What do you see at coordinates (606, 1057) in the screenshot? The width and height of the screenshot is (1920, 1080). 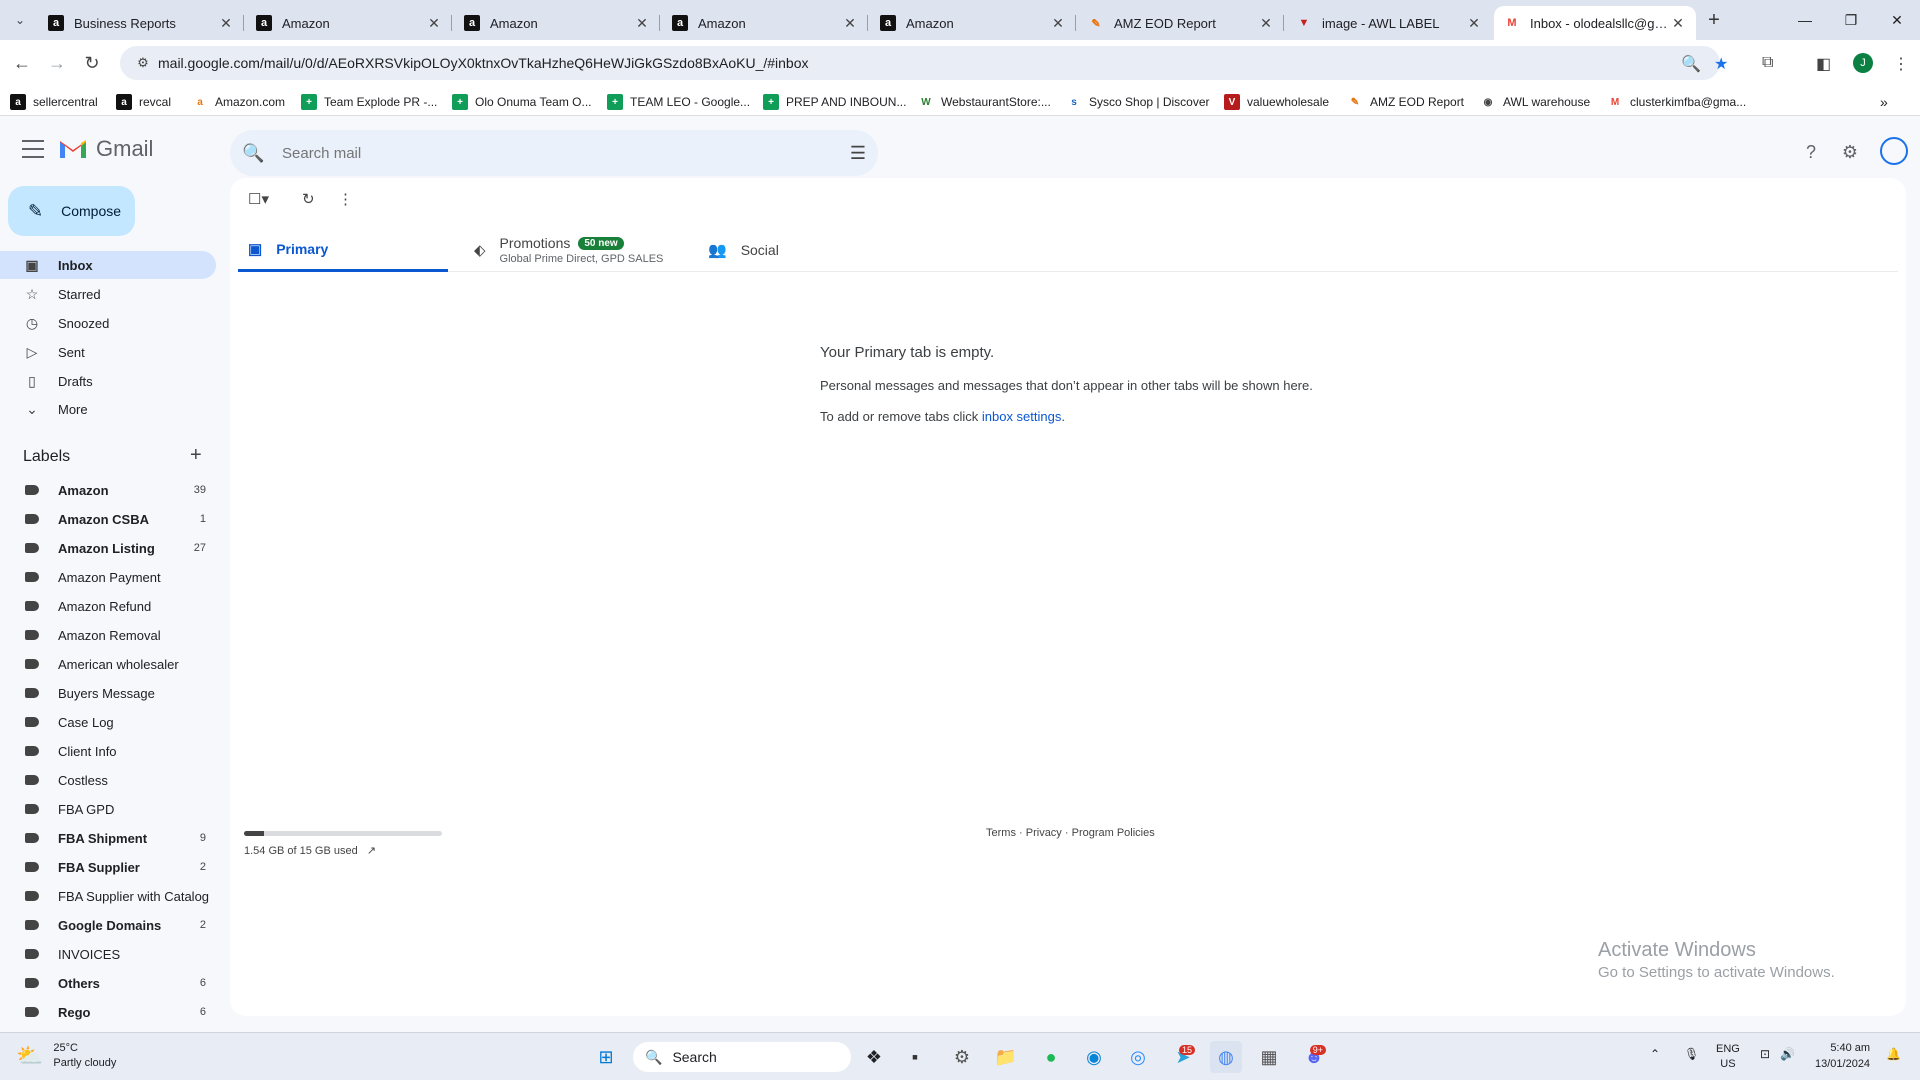 I see `windows-start-icon: ⊞` at bounding box center [606, 1057].